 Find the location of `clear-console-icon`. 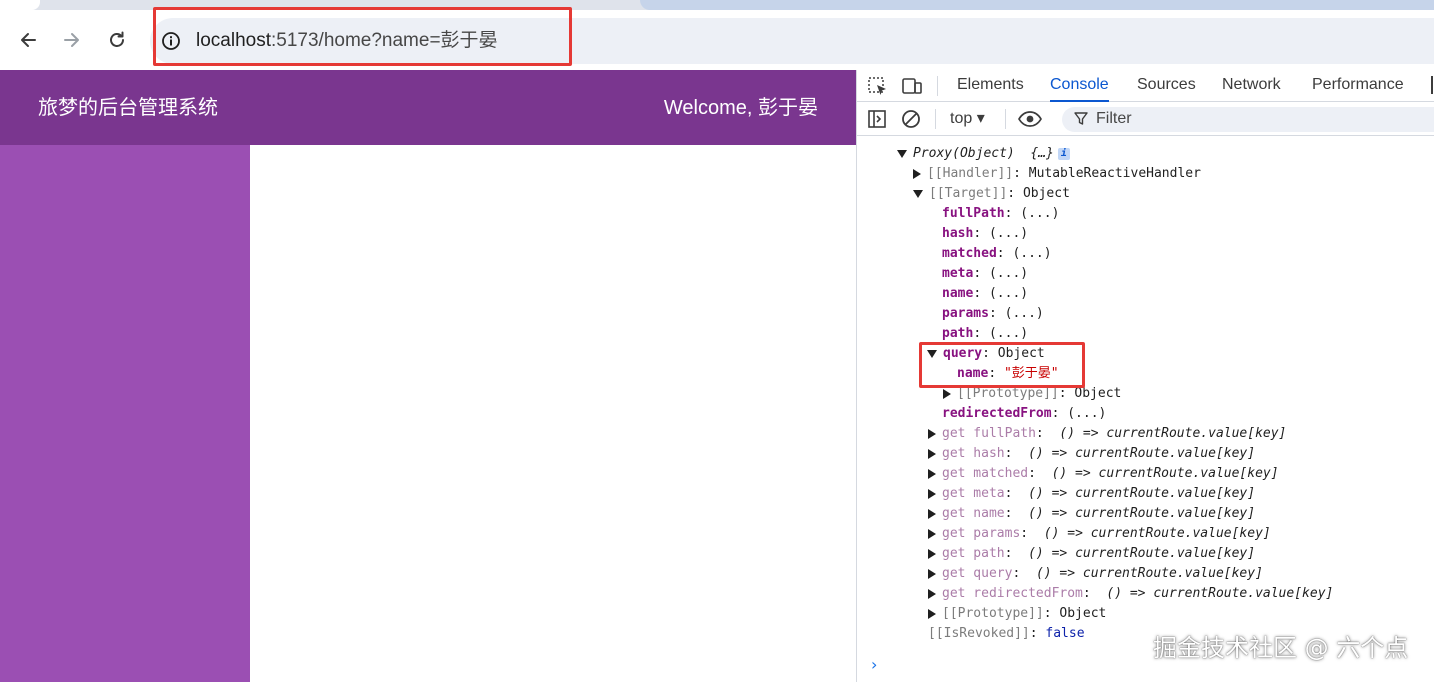

clear-console-icon is located at coordinates (912, 119).